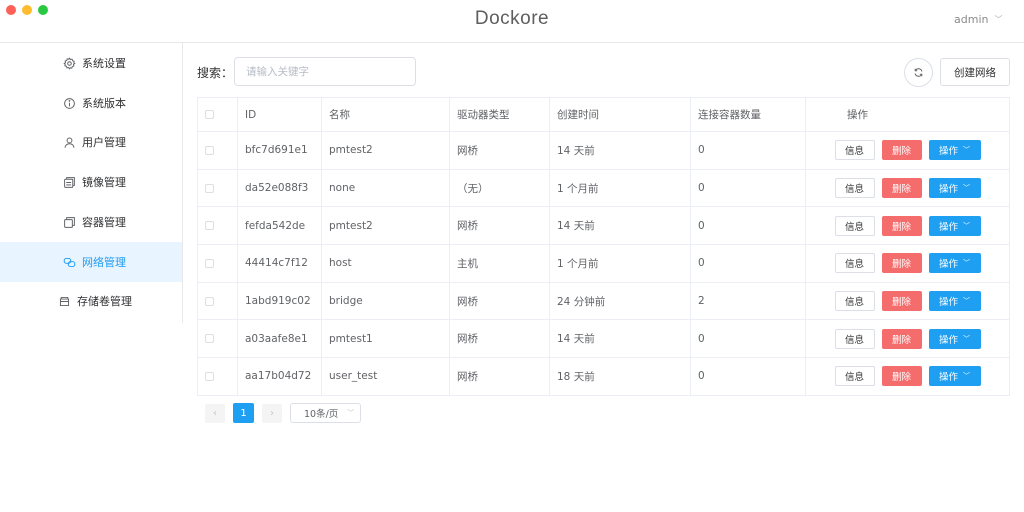 Image resolution: width=1024 pixels, height=512 pixels. I want to click on pagination-next-button: ›, so click(272, 413).